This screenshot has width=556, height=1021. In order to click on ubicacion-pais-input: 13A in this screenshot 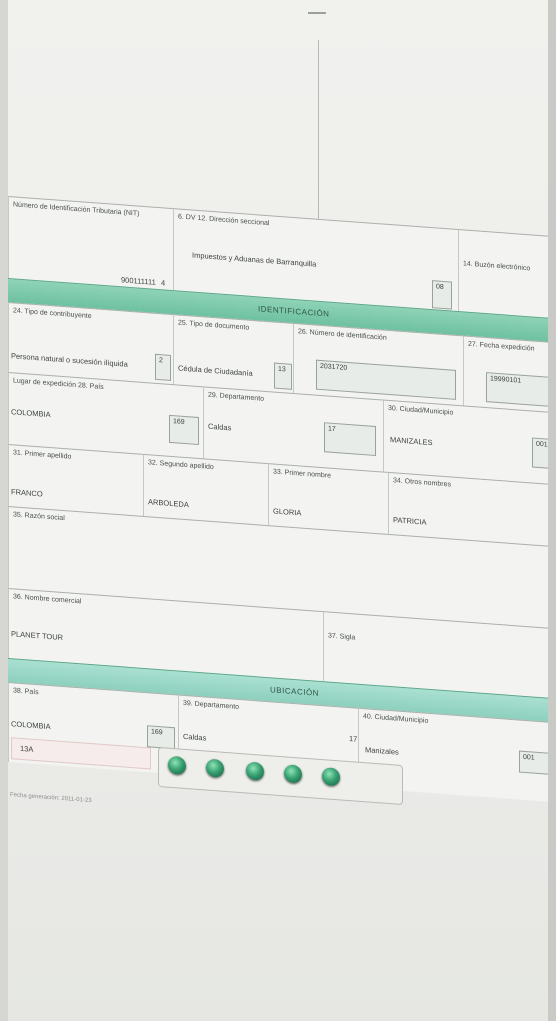, I will do `click(81, 753)`.